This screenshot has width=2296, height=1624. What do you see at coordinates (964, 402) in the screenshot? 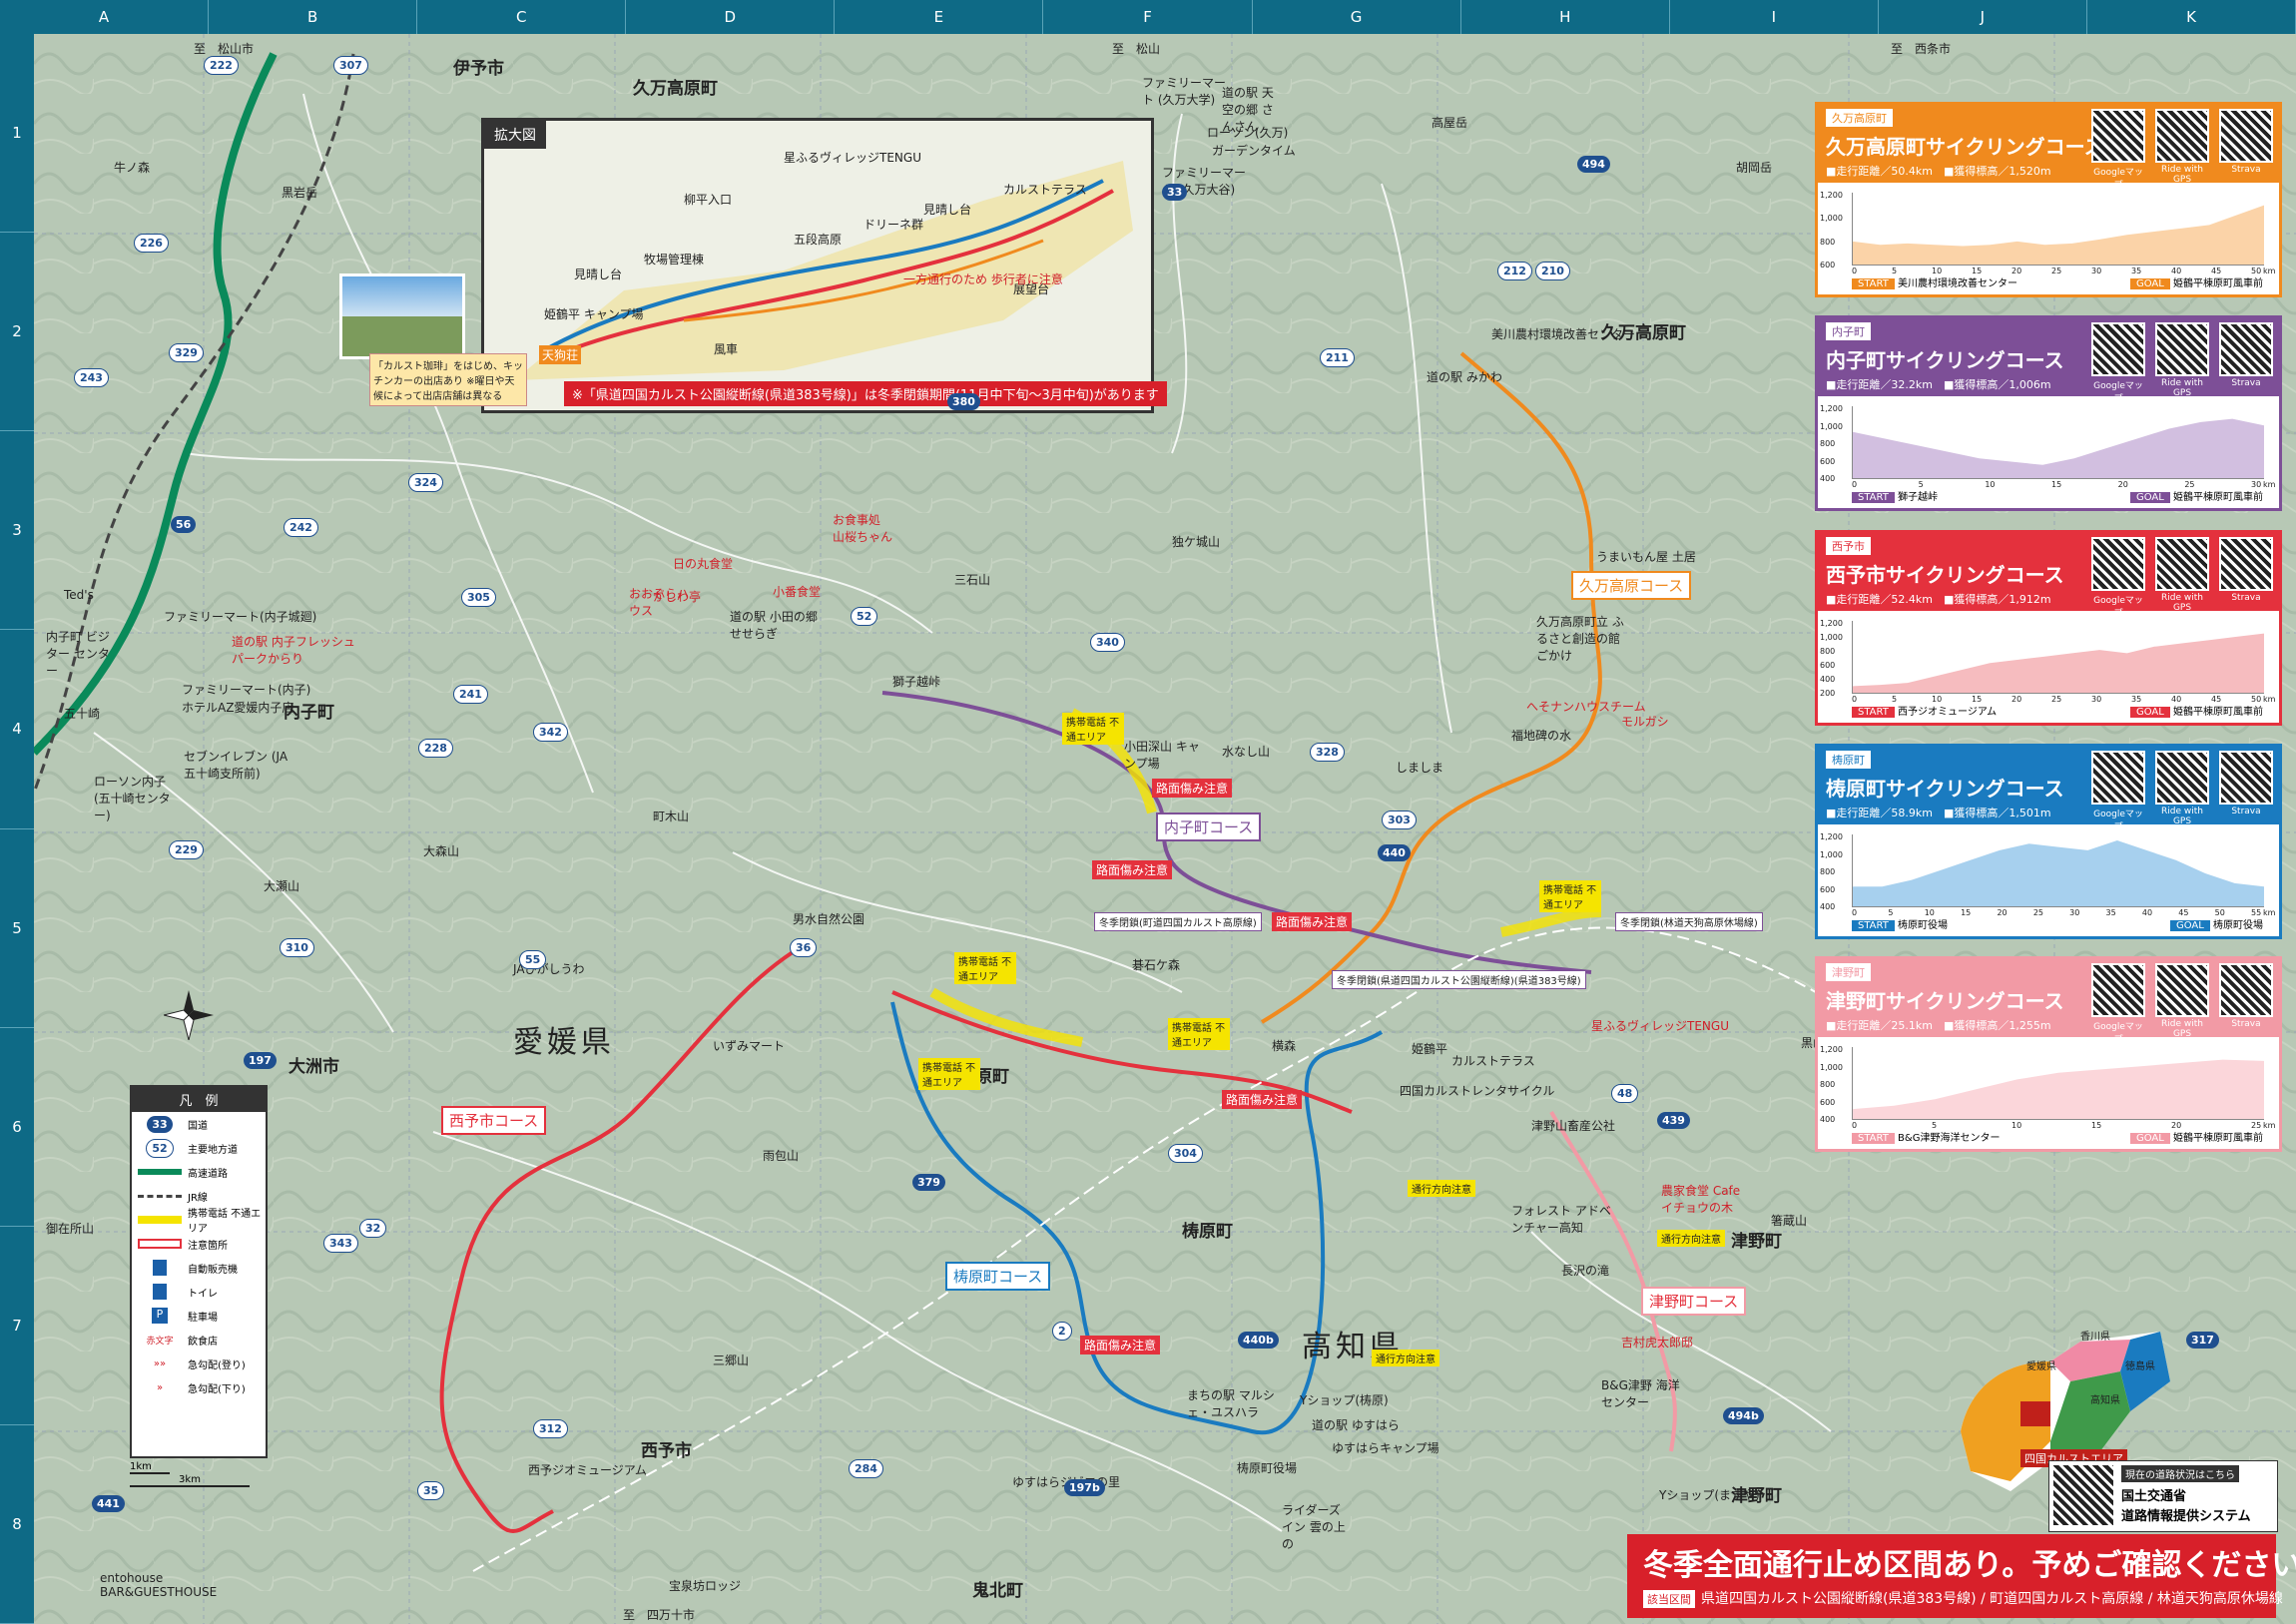
I see `road-number-badge: 380` at bounding box center [964, 402].